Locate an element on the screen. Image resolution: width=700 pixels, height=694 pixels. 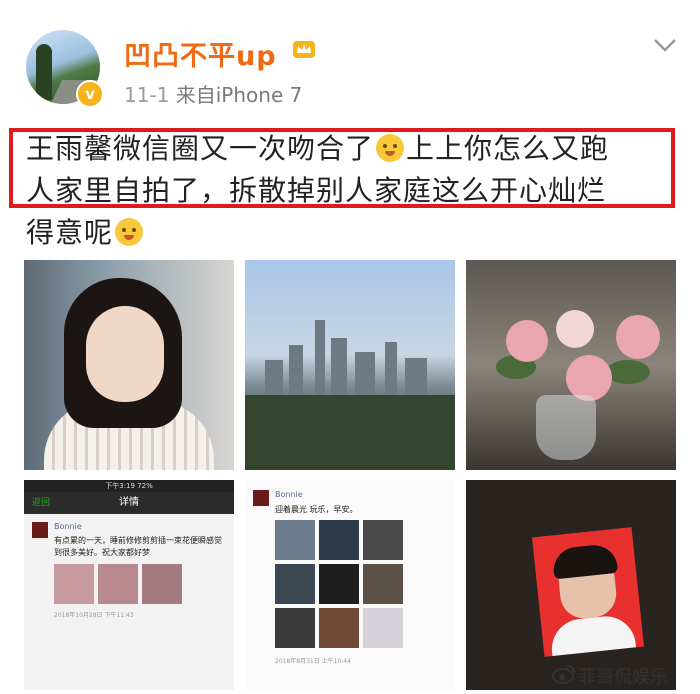
post-time: 11-1 is located at coordinates (147, 95).